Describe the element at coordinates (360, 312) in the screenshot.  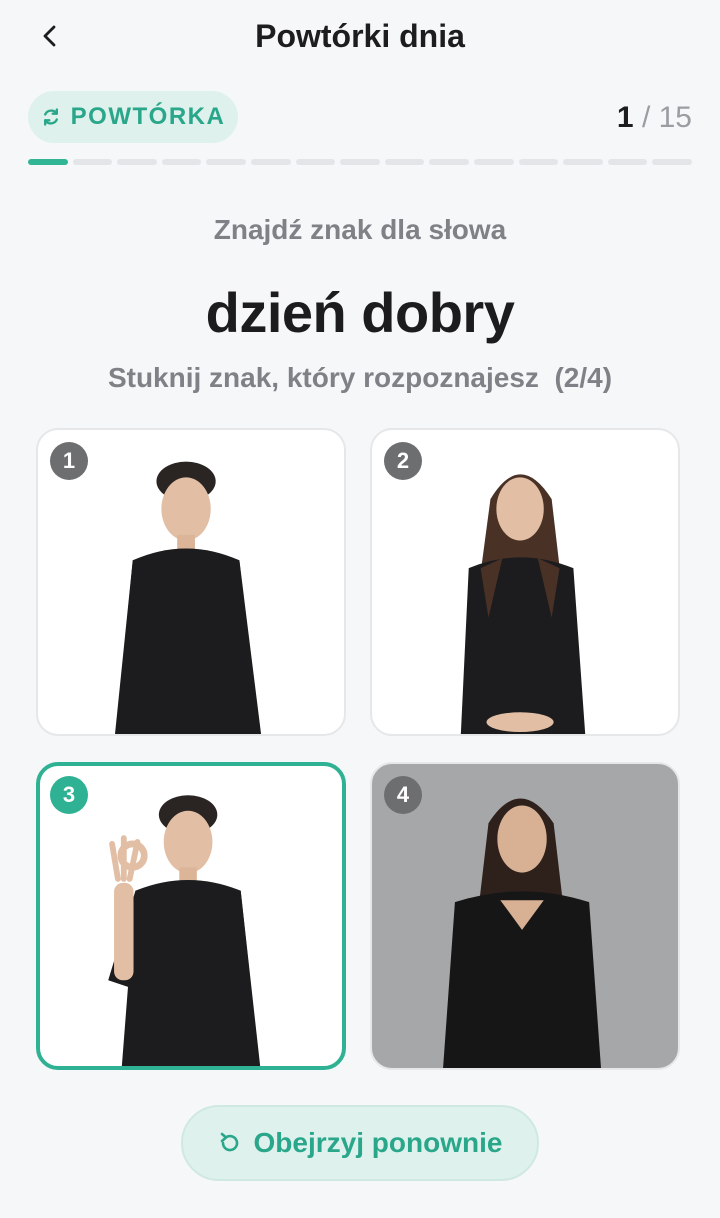
I see `target-word: dzień dobry` at that location.